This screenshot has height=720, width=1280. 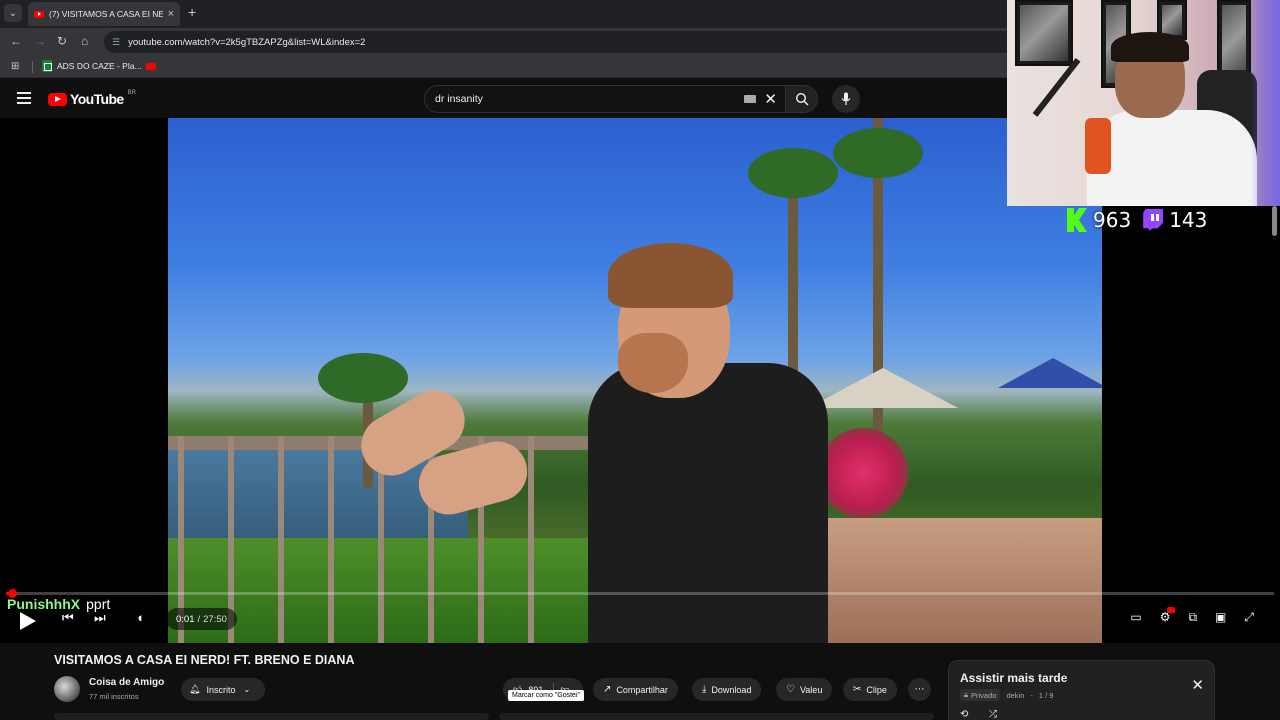 I want to click on playlist-title: Assistir mais tarde, so click(x=1013, y=678).